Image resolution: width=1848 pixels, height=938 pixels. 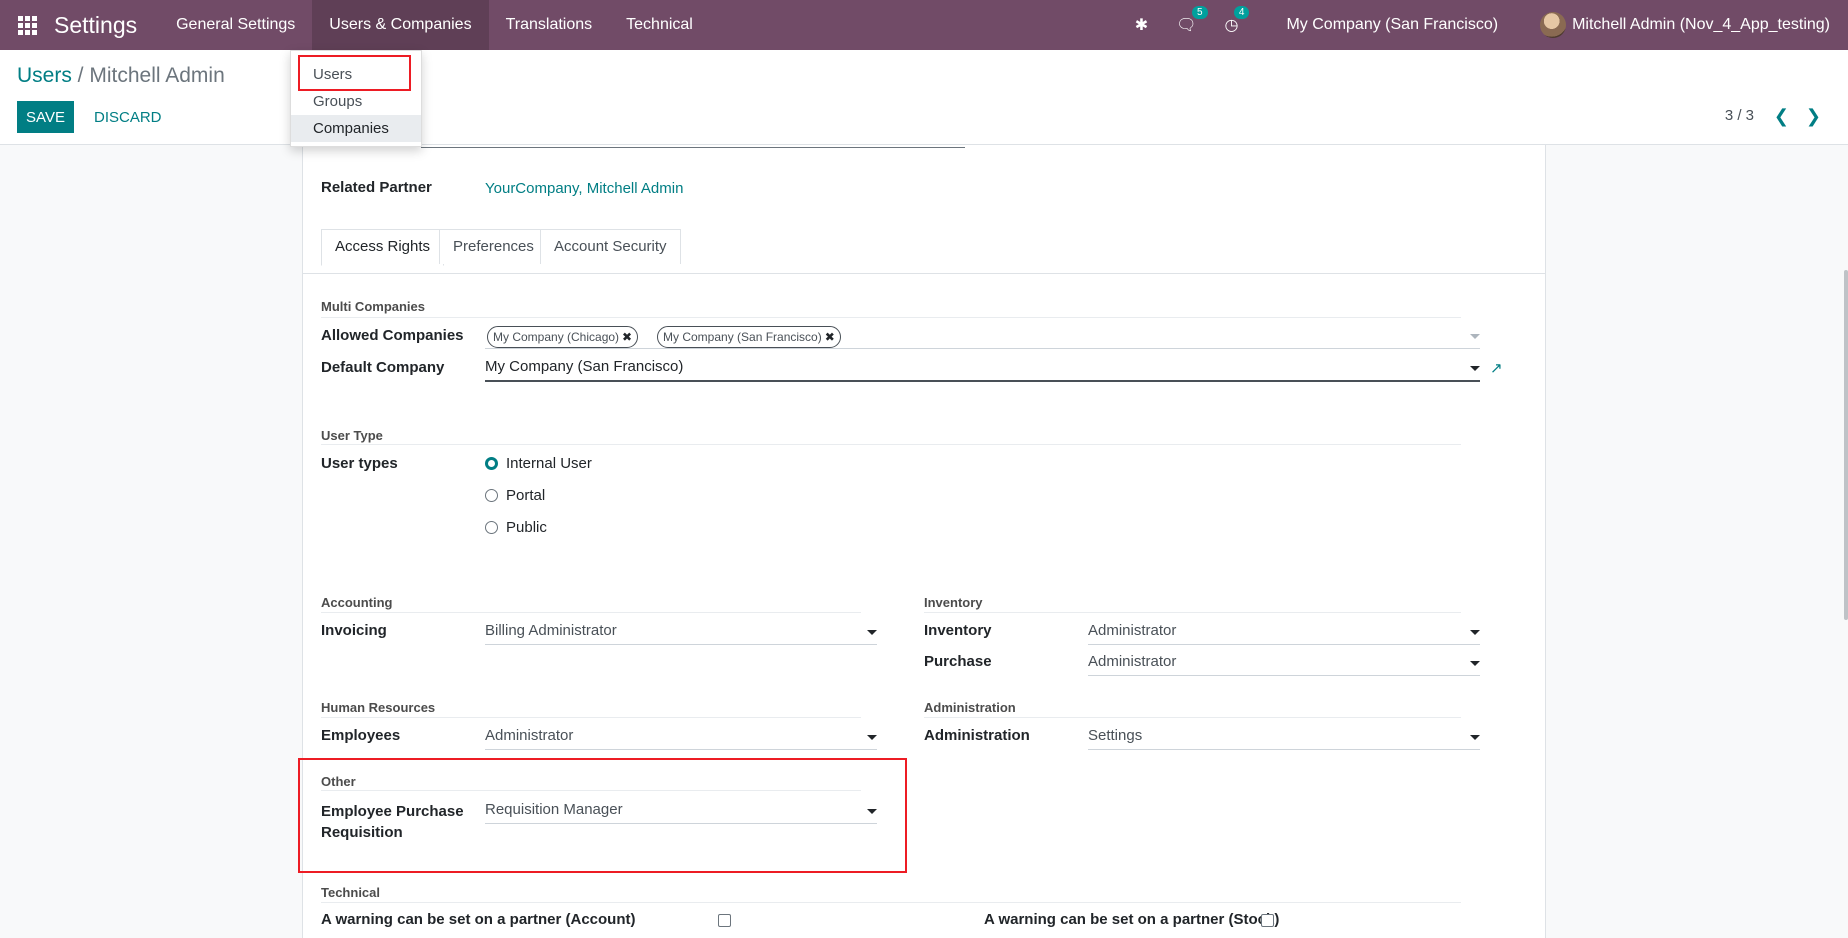 I want to click on group-title-inventory: Inventory, so click(x=953, y=602).